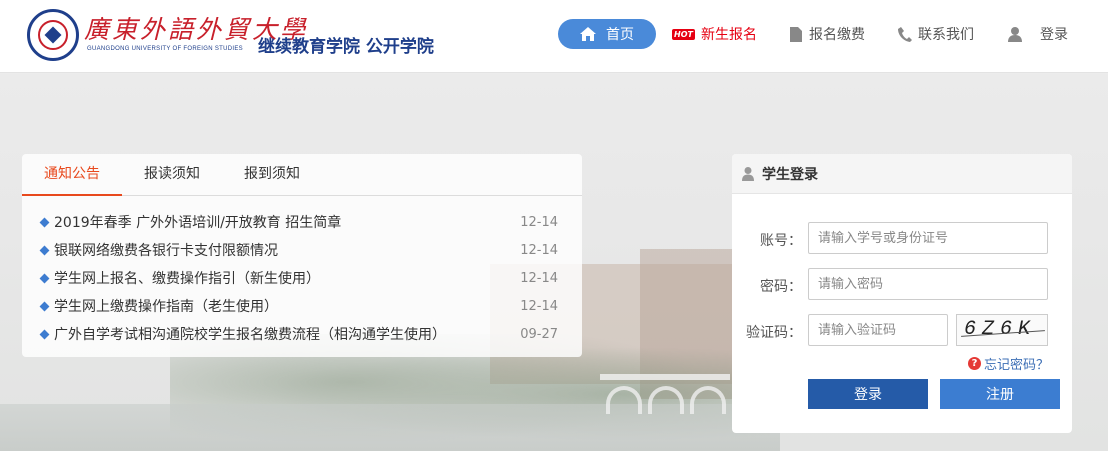 The width and height of the screenshot is (1108, 451). Describe the element at coordinates (286, 306) in the screenshot. I see `notice-title: 学生网上缴费操作指南（老生使用）` at that location.